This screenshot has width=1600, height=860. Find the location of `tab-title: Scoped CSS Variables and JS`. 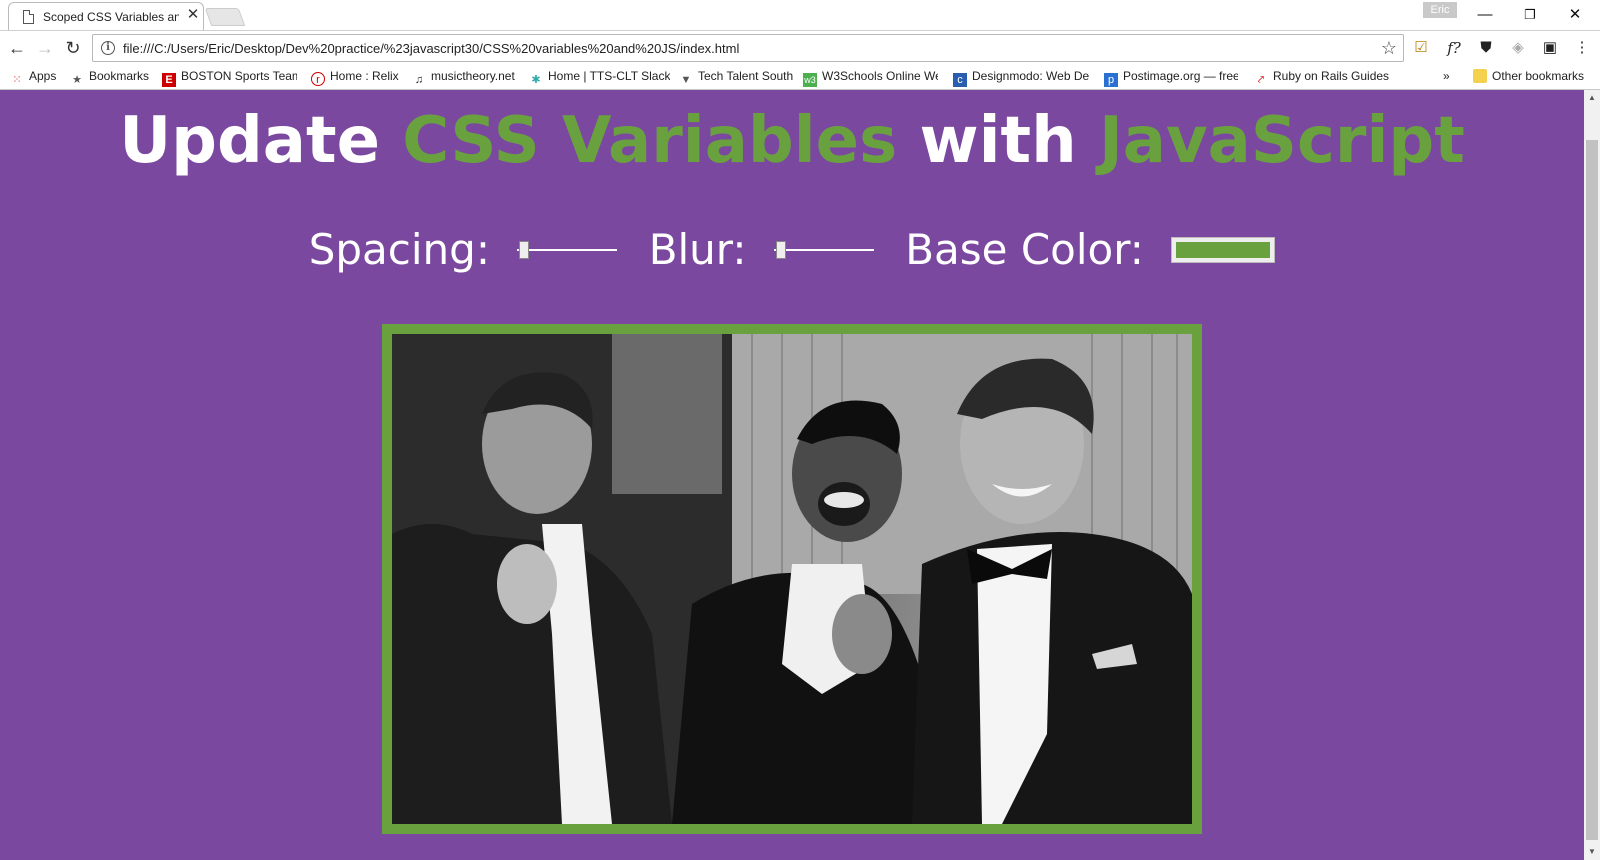

tab-title: Scoped CSS Variables and JS is located at coordinates (111, 17).